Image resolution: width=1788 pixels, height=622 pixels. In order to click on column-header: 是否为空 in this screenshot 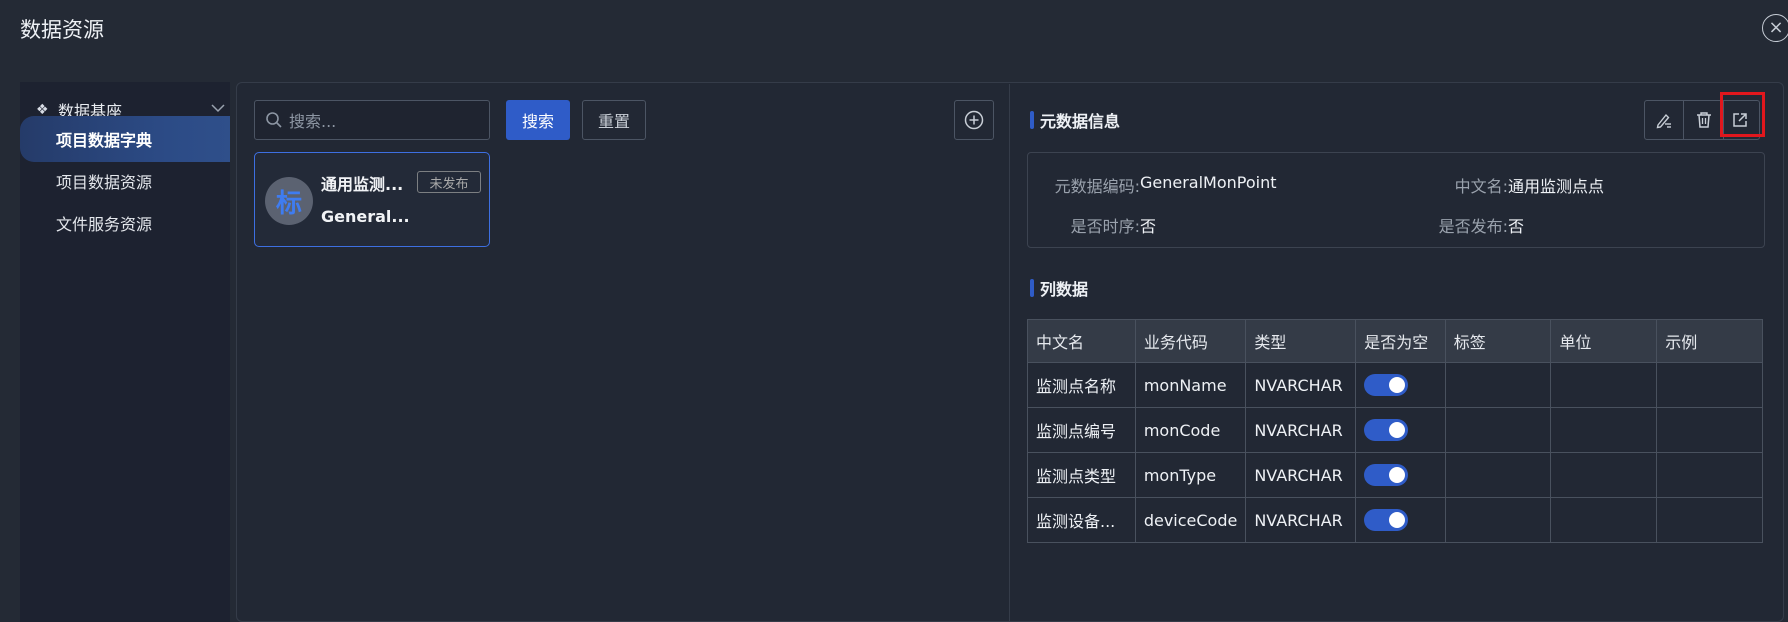, I will do `click(1400, 341)`.